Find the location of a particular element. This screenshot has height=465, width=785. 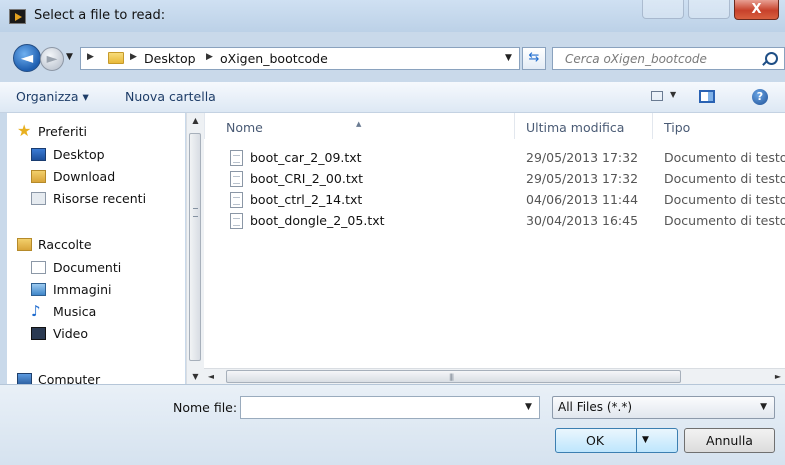

filename-input is located at coordinates (390, 407).